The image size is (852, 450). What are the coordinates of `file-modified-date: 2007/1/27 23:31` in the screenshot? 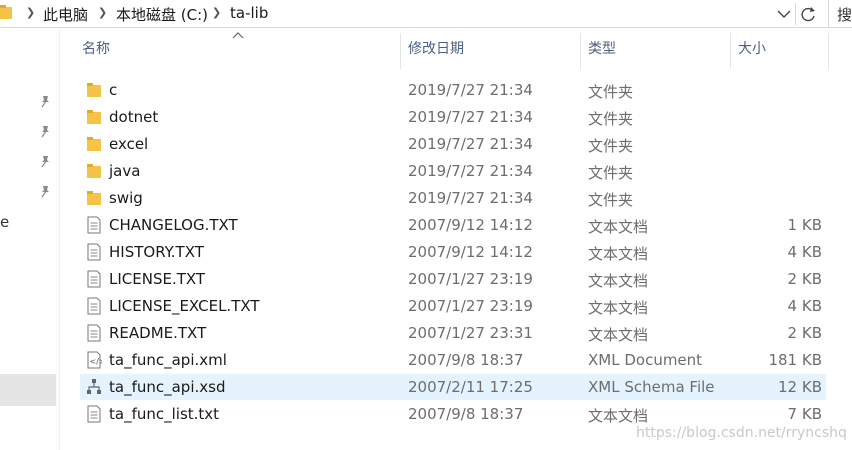 It's located at (470, 333).